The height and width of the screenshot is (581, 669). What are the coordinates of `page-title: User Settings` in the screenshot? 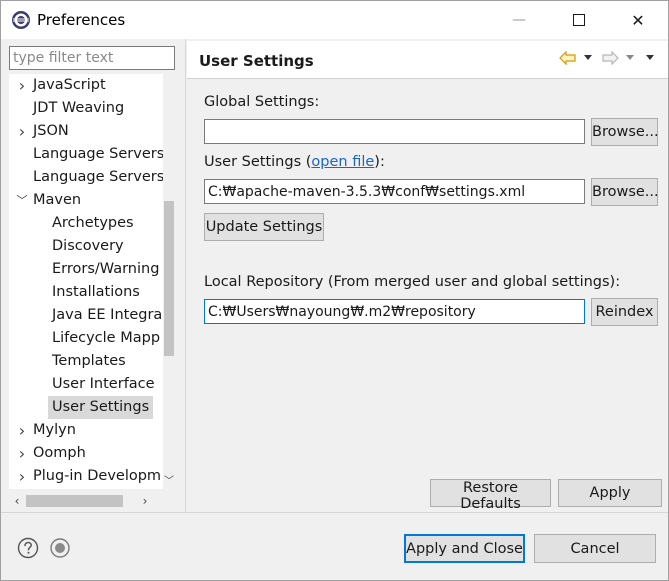 It's located at (256, 61).